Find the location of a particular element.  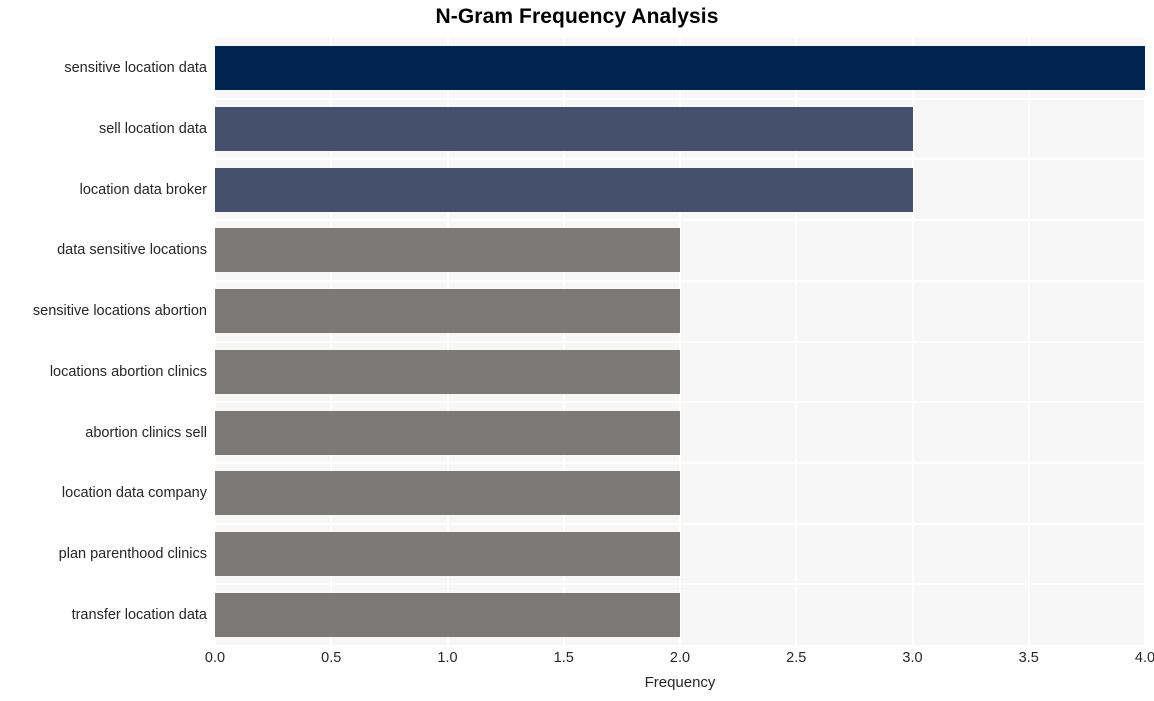

y-axis-tick-label: plan parenthood clinics is located at coordinates (132, 553).